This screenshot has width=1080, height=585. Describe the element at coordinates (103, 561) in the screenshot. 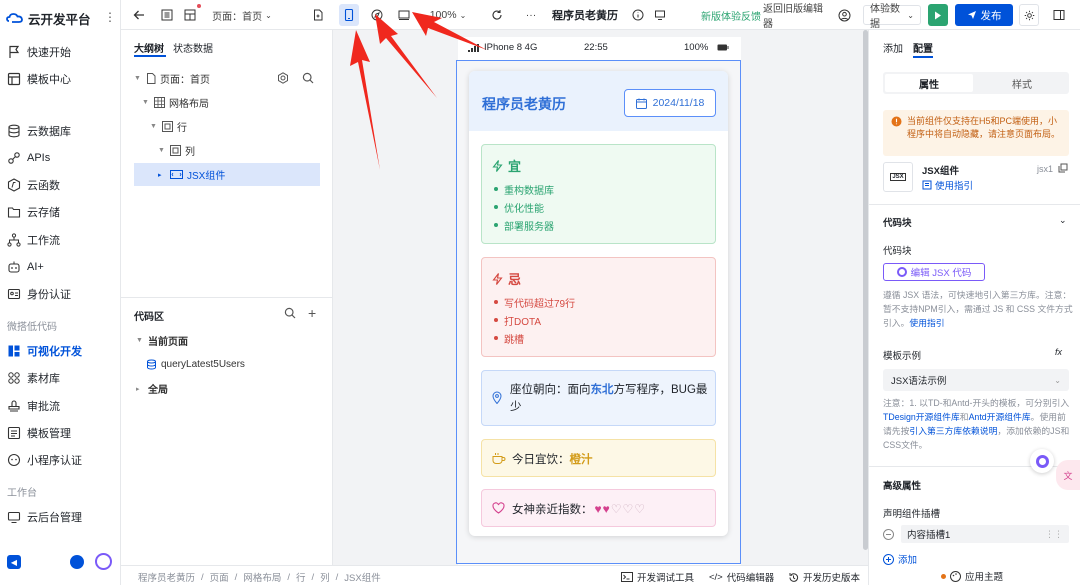

I see `assistant-icon` at that location.